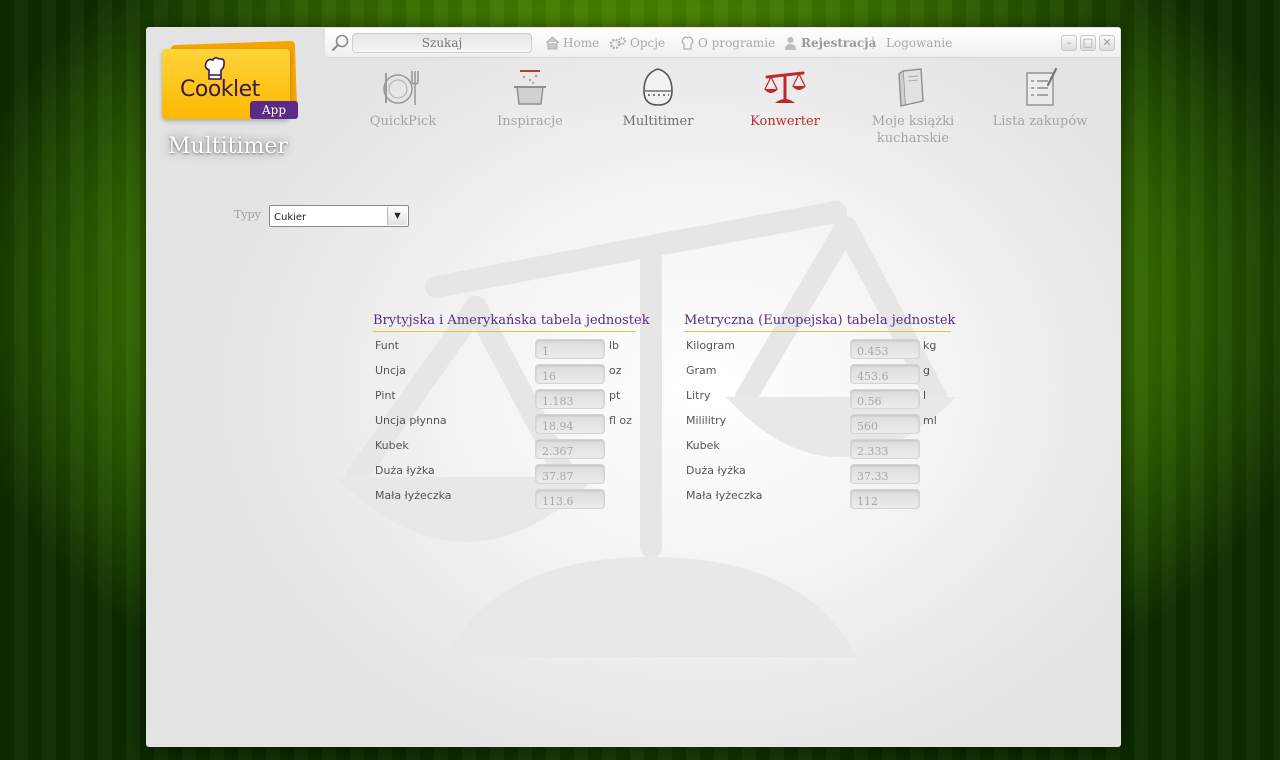 This screenshot has width=1280, height=760. Describe the element at coordinates (511, 322) in the screenshot. I see `imperial-table-title: Brytyjska i Amerykańska tabela jednostek` at that location.